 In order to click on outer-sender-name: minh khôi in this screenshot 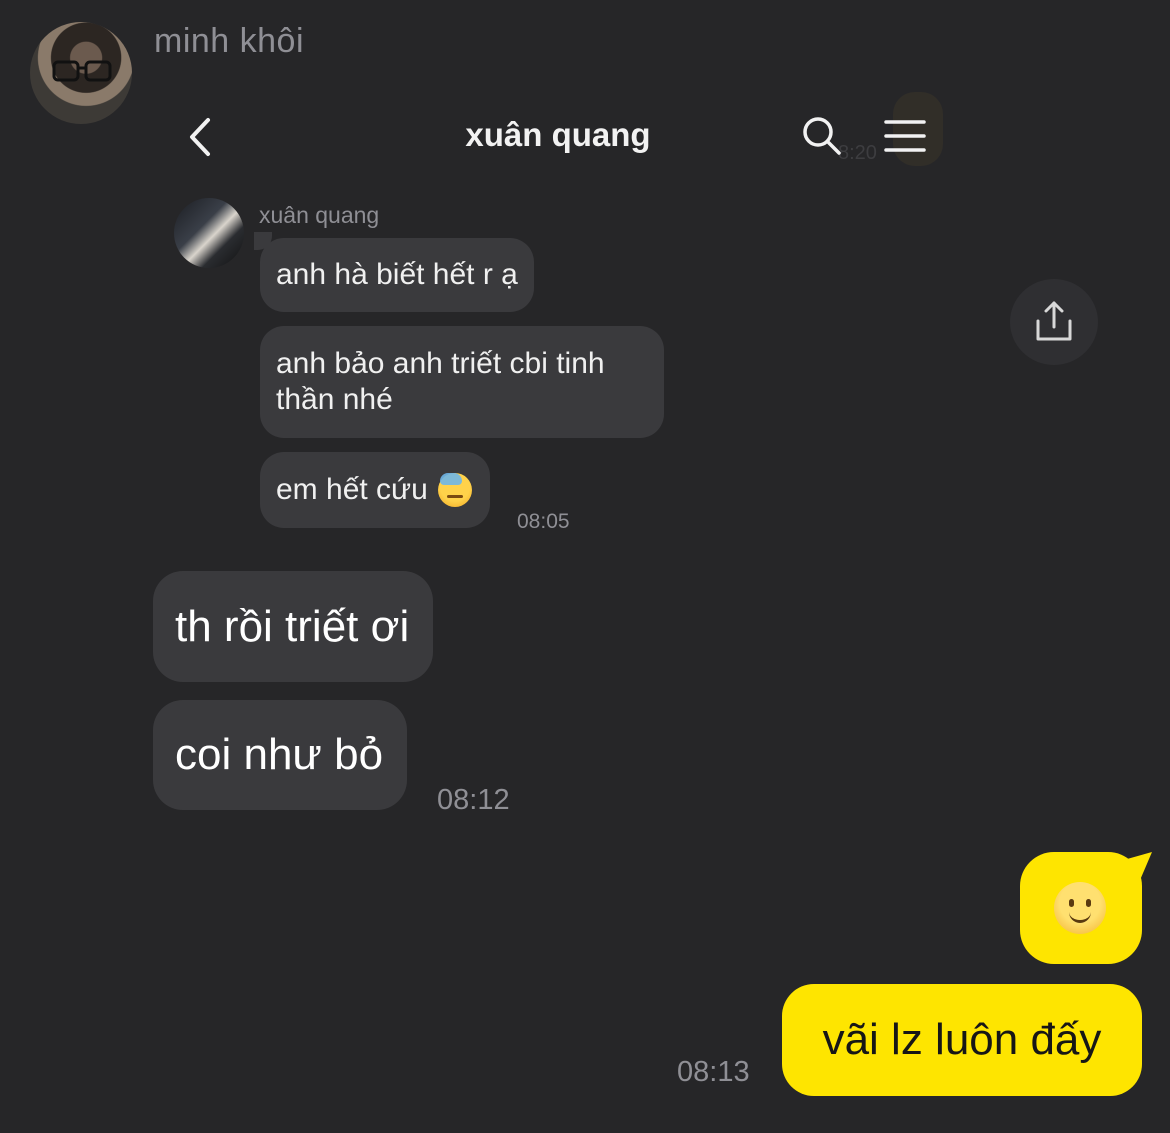, I will do `click(229, 41)`.